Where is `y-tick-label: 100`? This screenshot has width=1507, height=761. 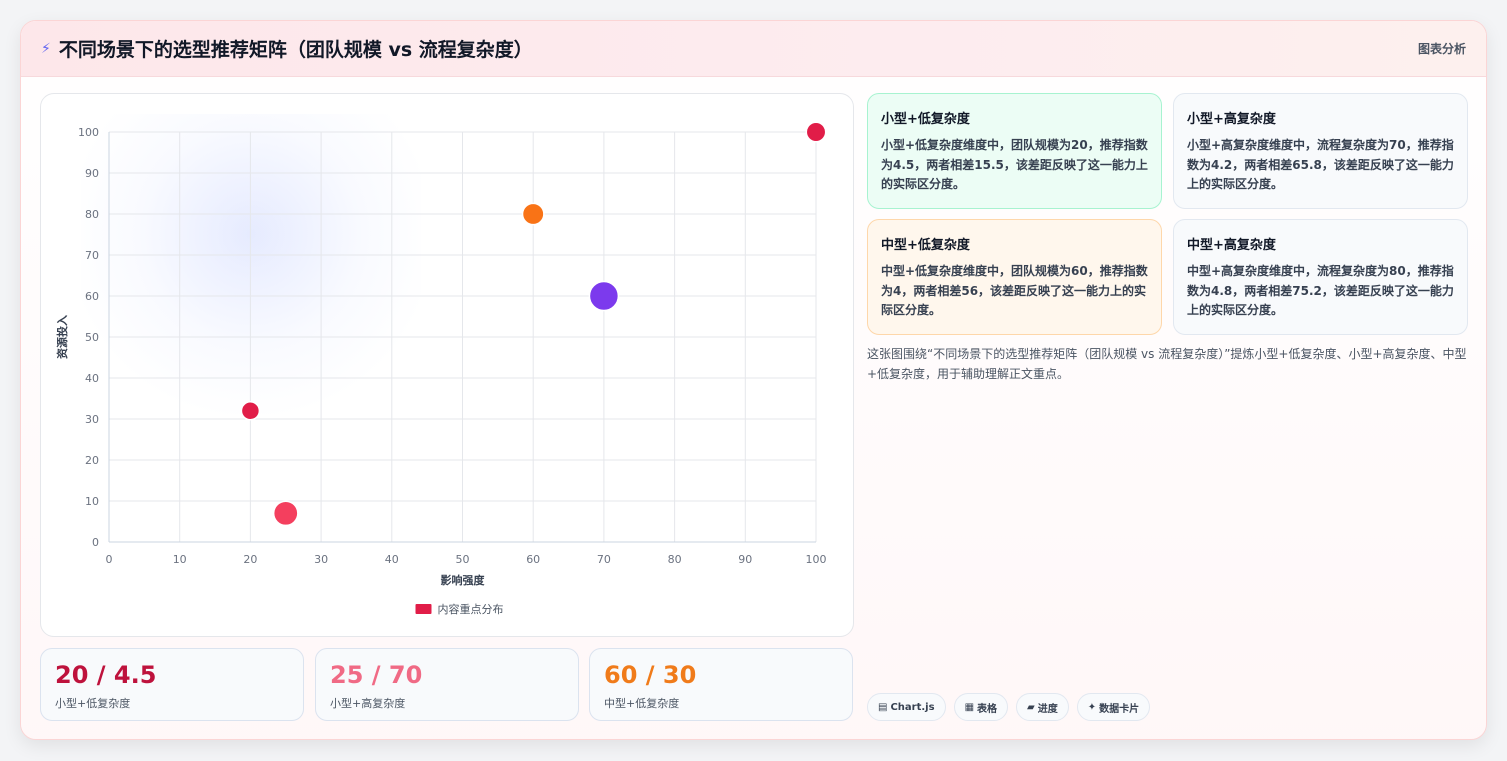 y-tick-label: 100 is located at coordinates (88, 132).